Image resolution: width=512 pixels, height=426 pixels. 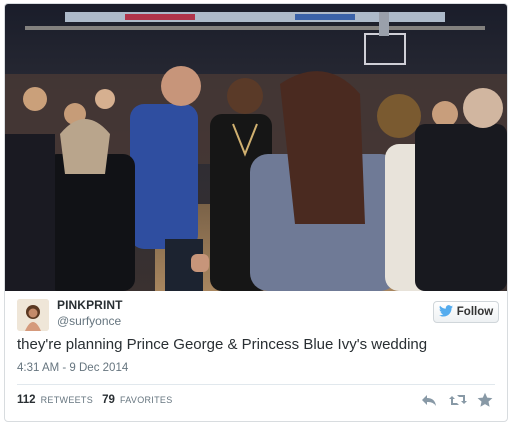 What do you see at coordinates (256, 384) in the screenshot?
I see `divider` at bounding box center [256, 384].